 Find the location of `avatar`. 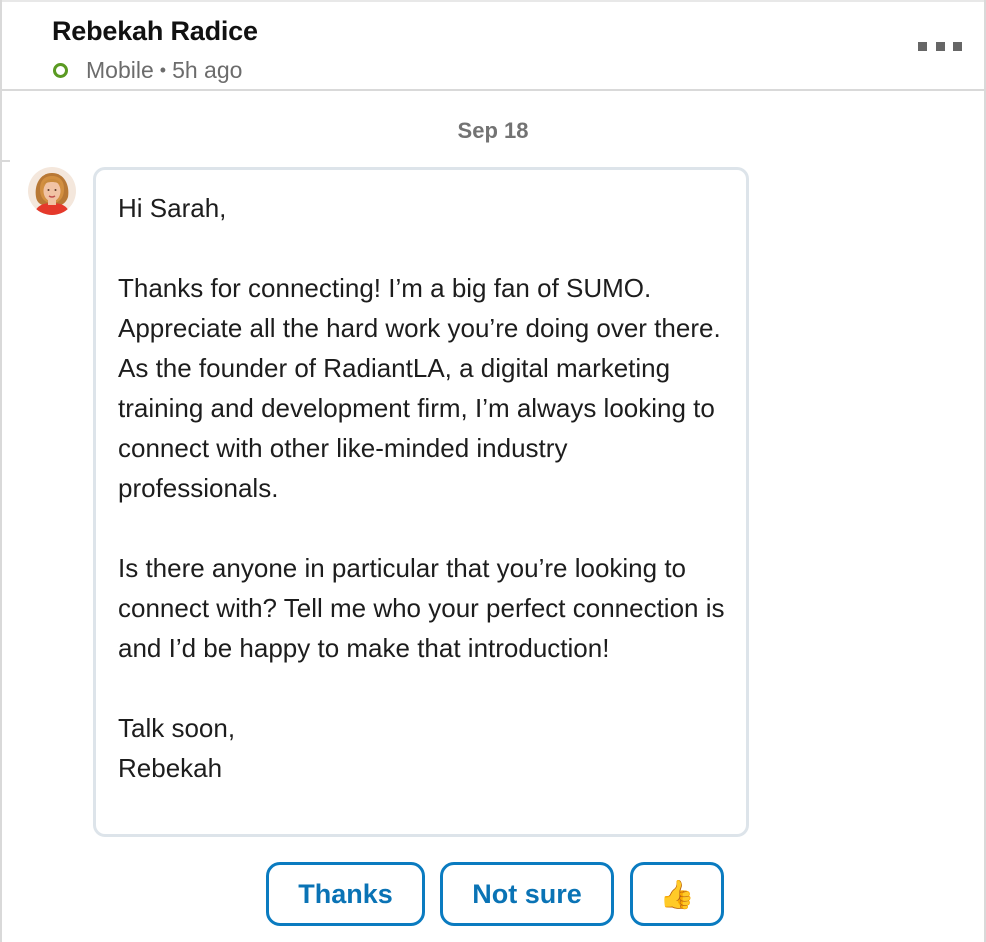

avatar is located at coordinates (52, 191).